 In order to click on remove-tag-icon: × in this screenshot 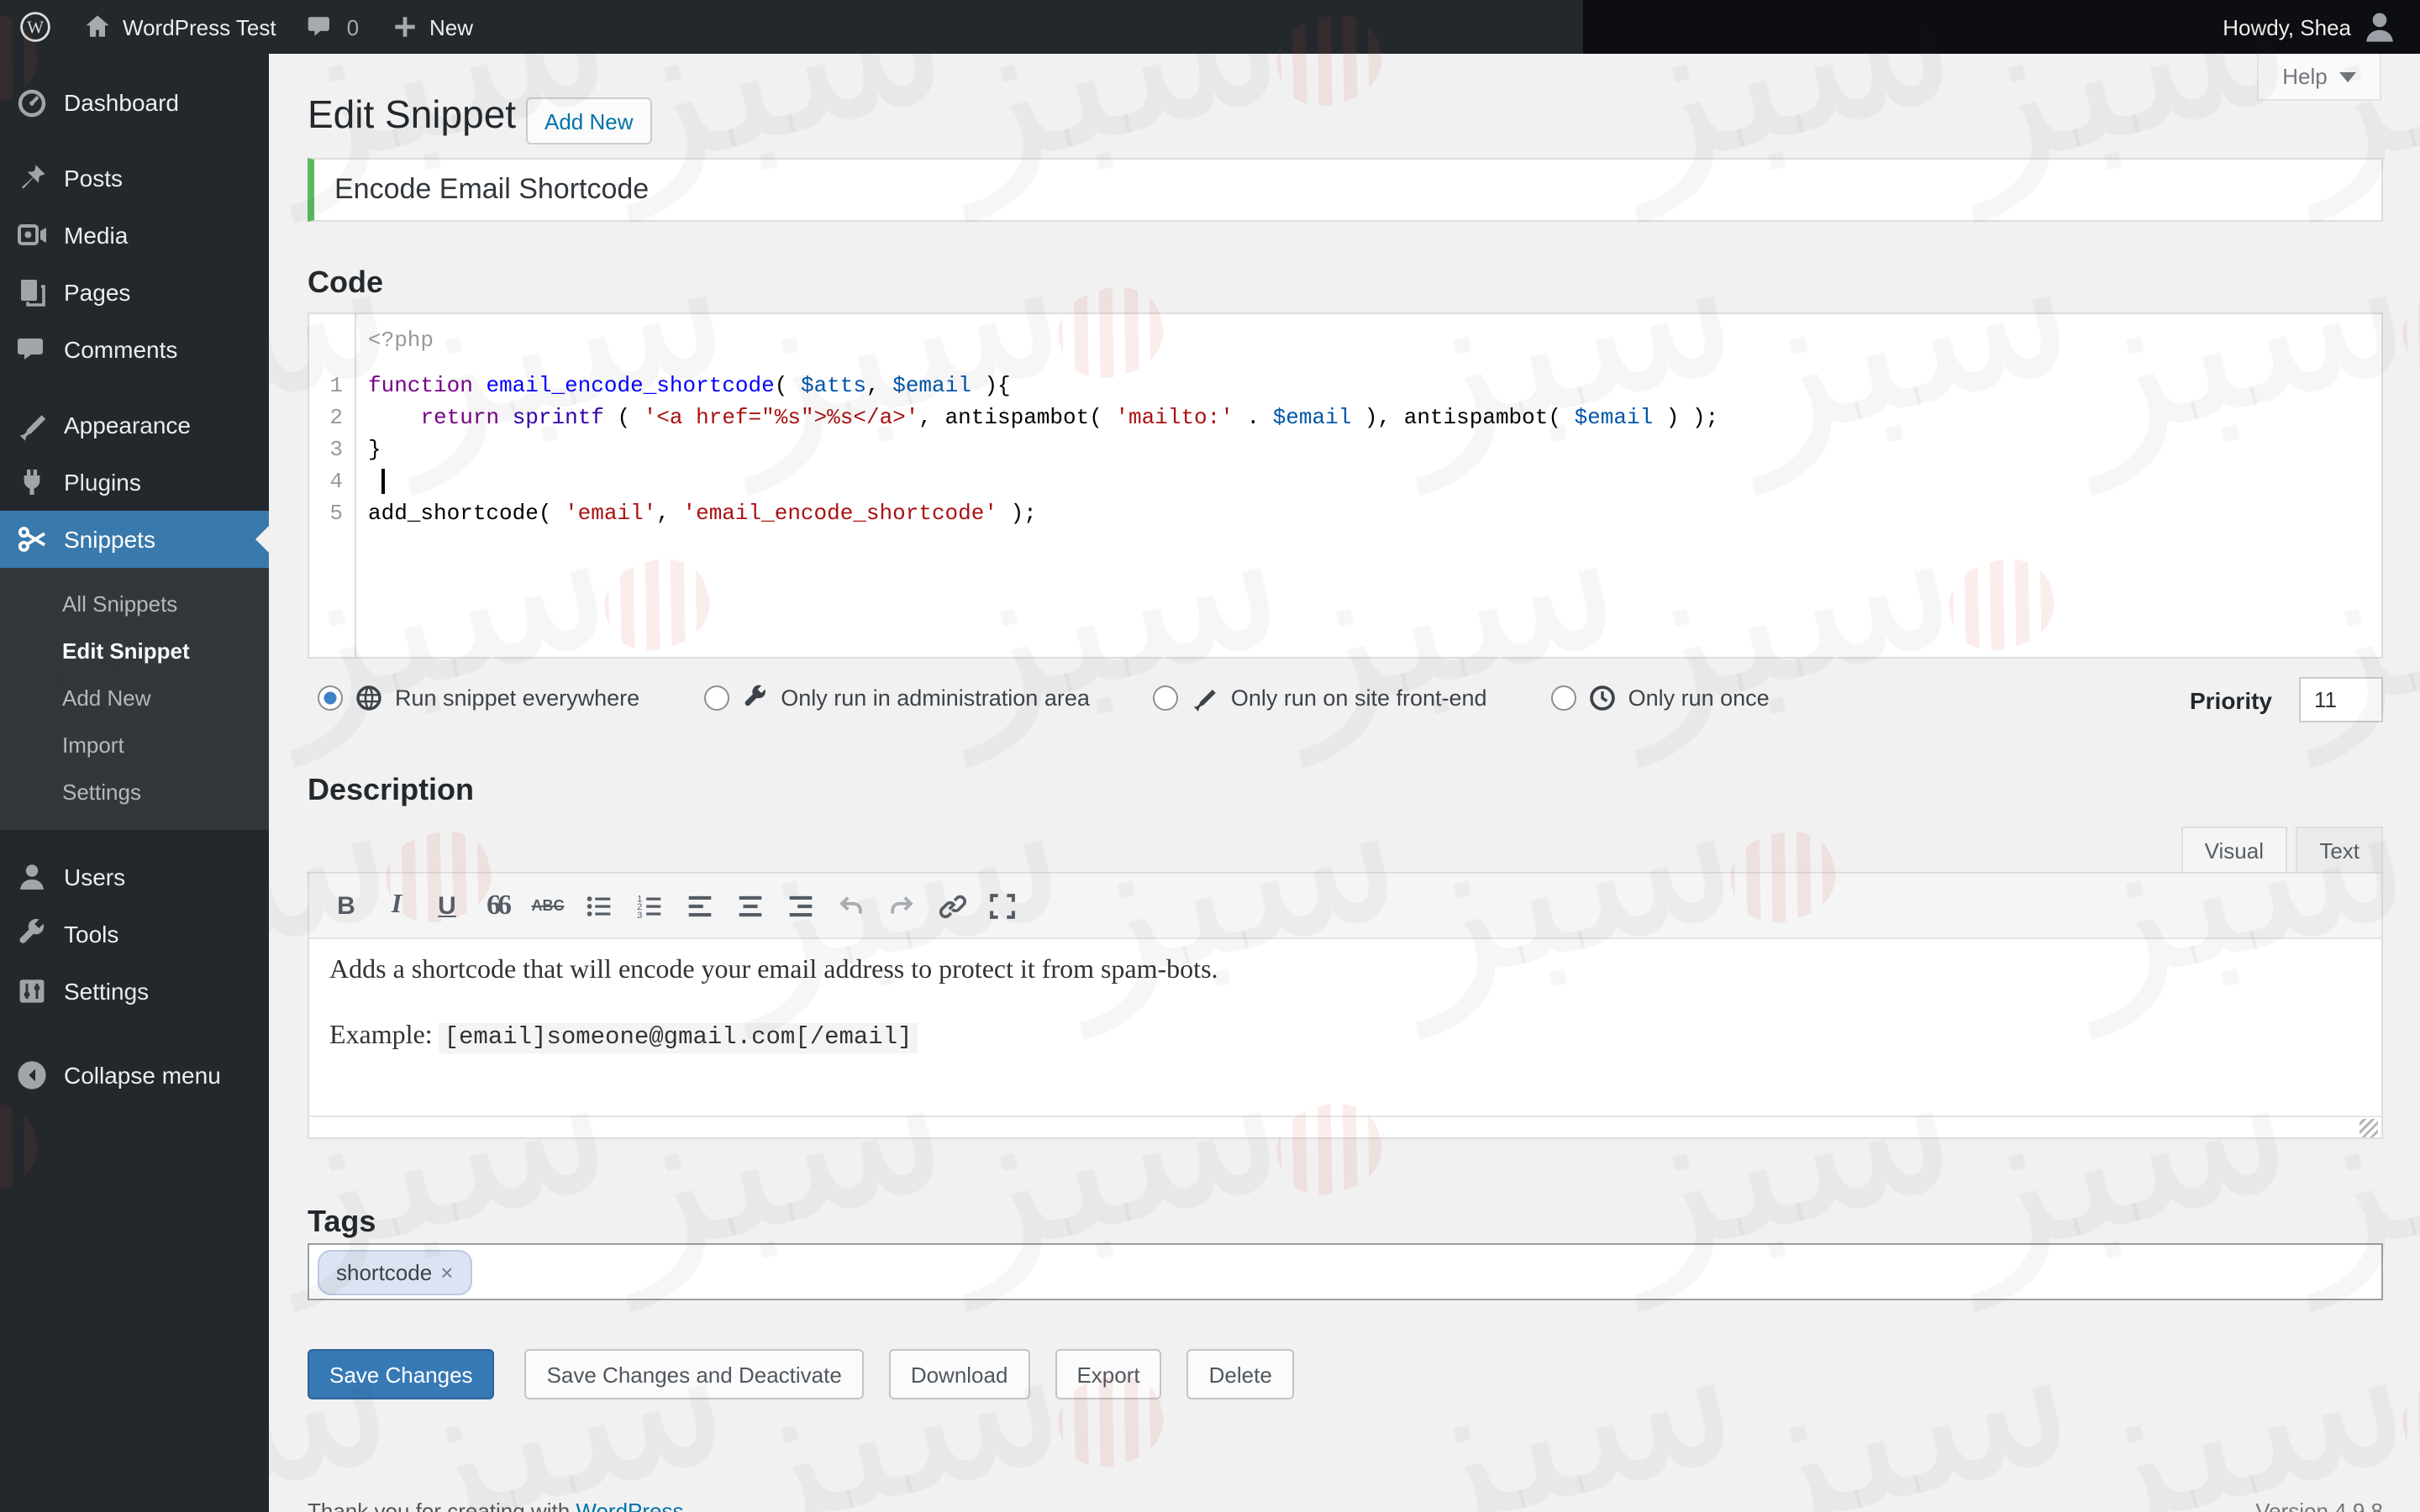, I will do `click(447, 1271)`.